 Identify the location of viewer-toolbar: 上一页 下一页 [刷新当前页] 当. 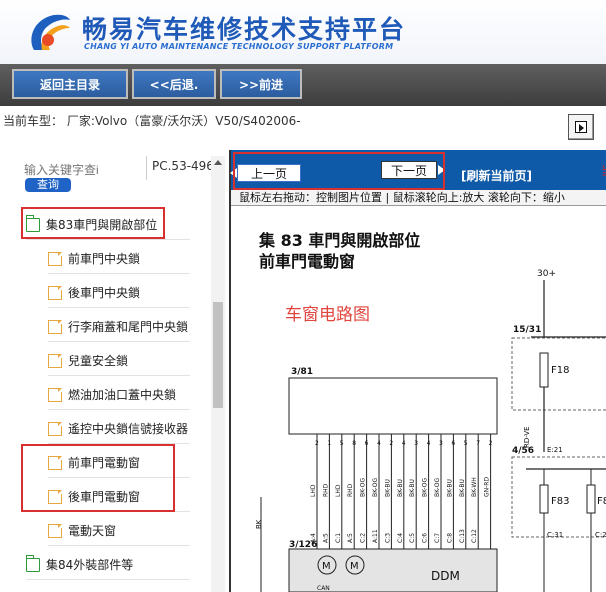
(418, 170).